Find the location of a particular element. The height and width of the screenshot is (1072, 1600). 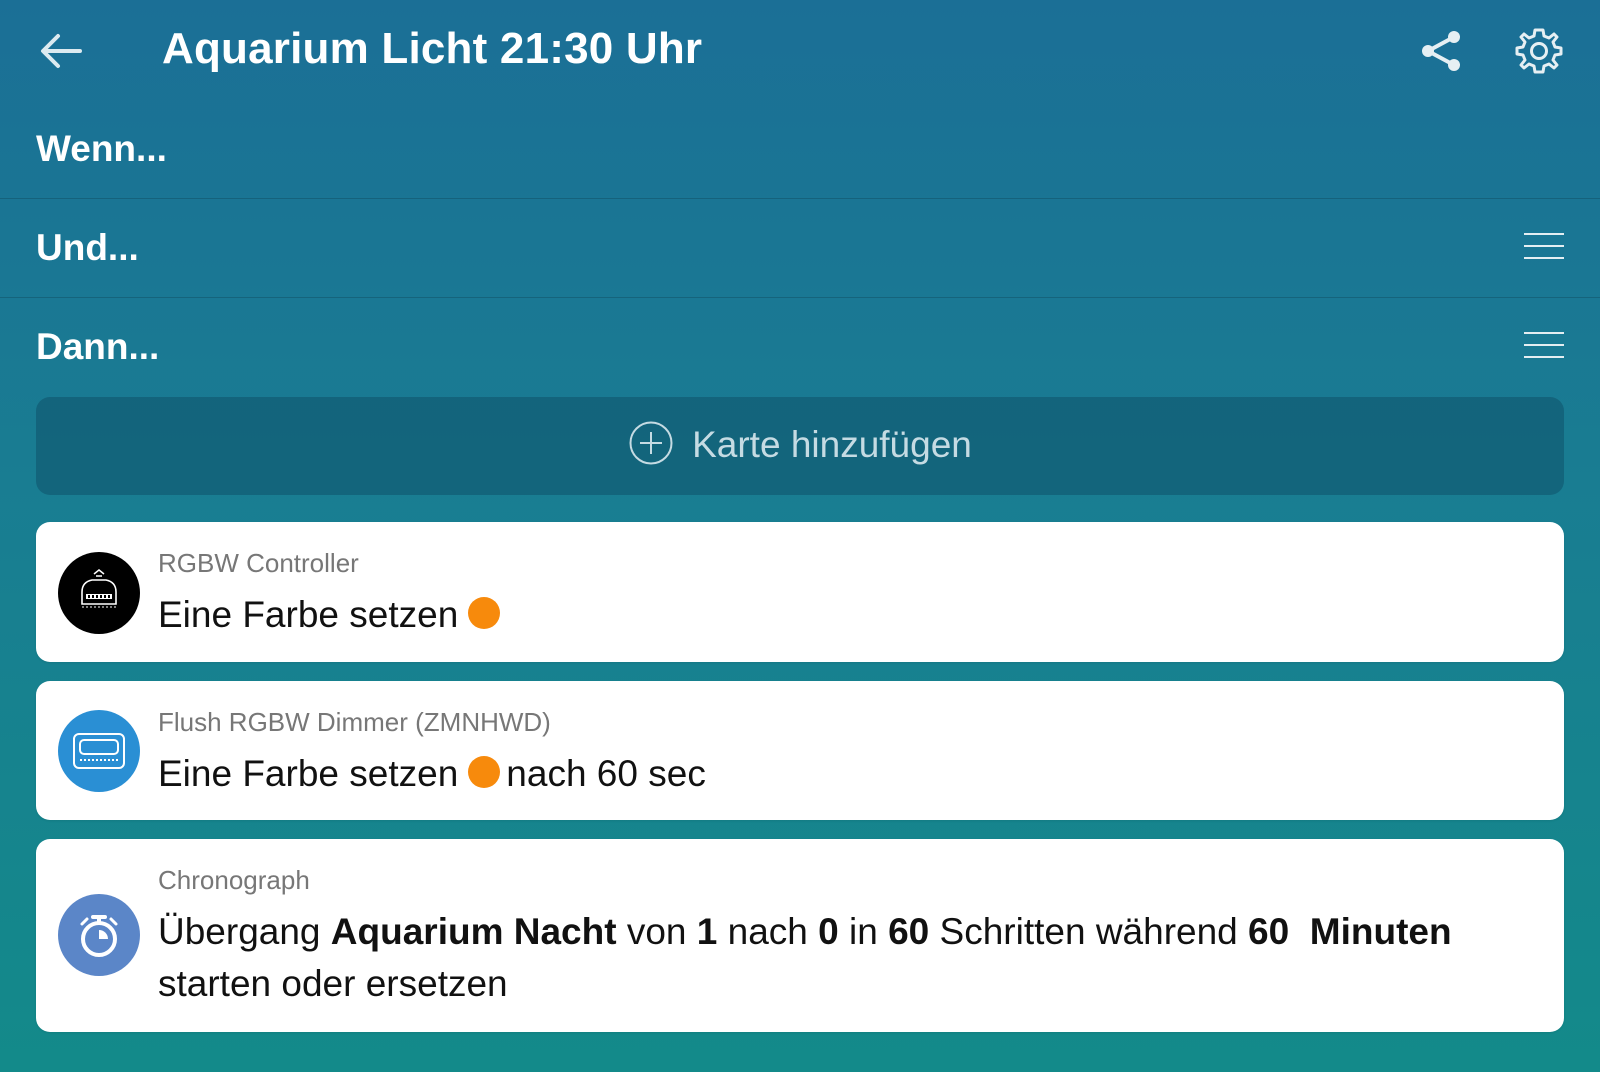

steps-value: 60 is located at coordinates (909, 931).